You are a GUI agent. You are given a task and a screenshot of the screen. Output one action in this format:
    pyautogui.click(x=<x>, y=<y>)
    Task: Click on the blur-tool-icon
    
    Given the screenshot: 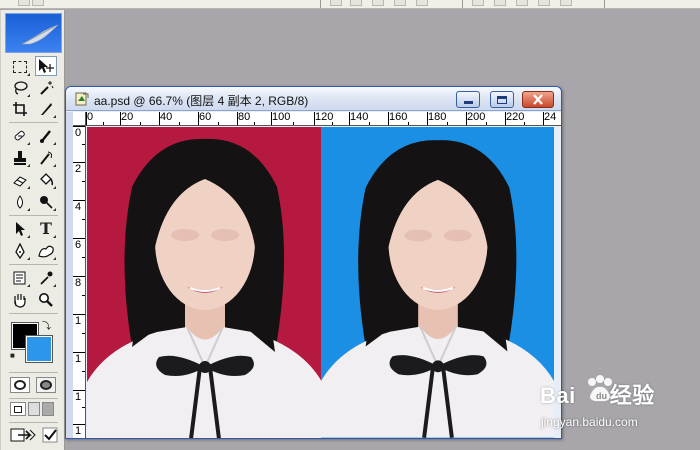 What is the action you would take?
    pyautogui.click(x=20, y=202)
    